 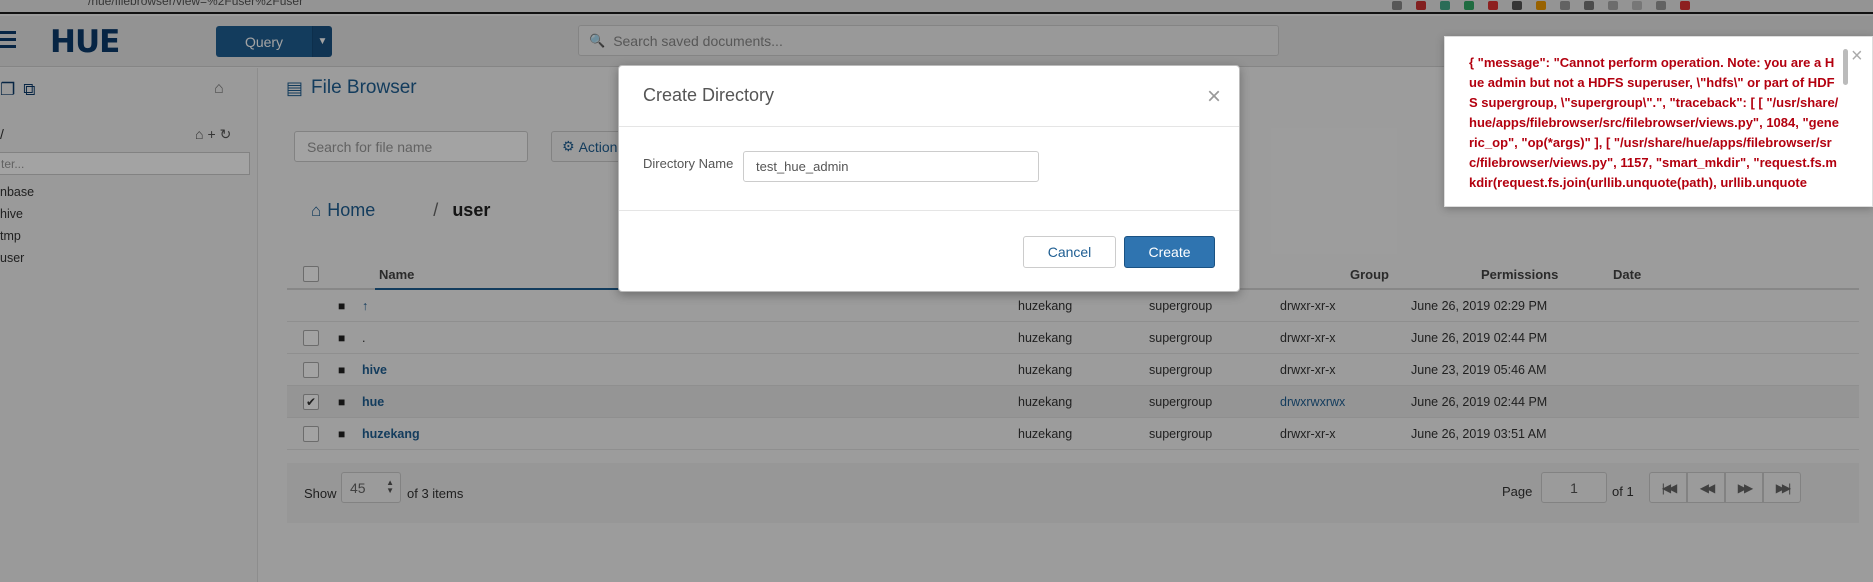 I want to click on modal-title: Create Directory, so click(x=709, y=95).